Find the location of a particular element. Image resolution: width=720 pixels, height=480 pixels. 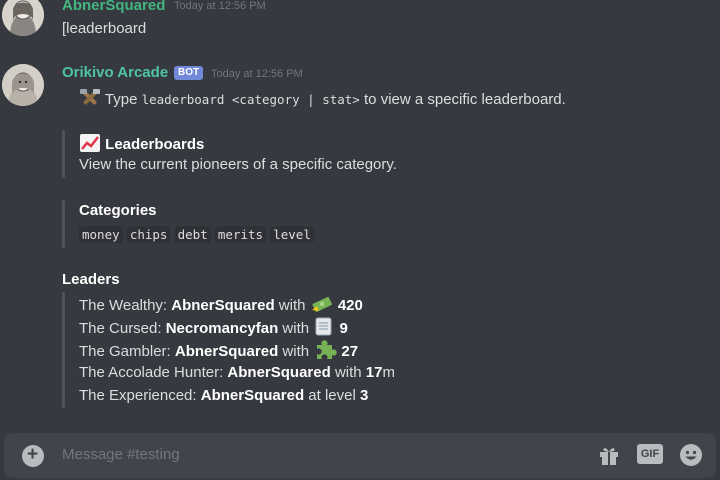

category-chip: merits is located at coordinates (240, 234).